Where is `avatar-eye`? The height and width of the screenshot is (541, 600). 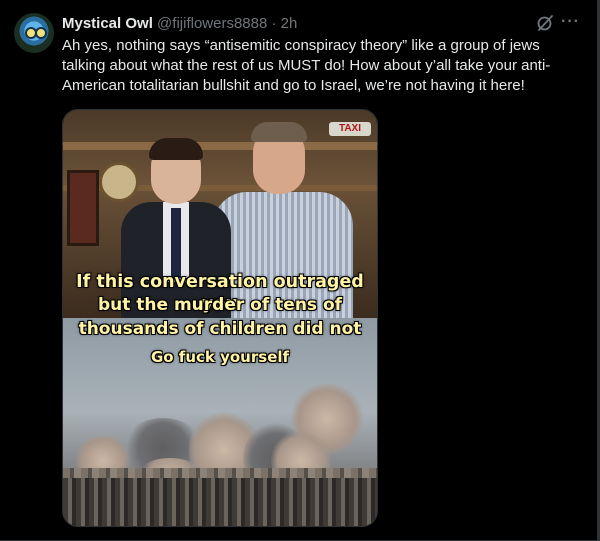 avatar-eye is located at coordinates (41, 33).